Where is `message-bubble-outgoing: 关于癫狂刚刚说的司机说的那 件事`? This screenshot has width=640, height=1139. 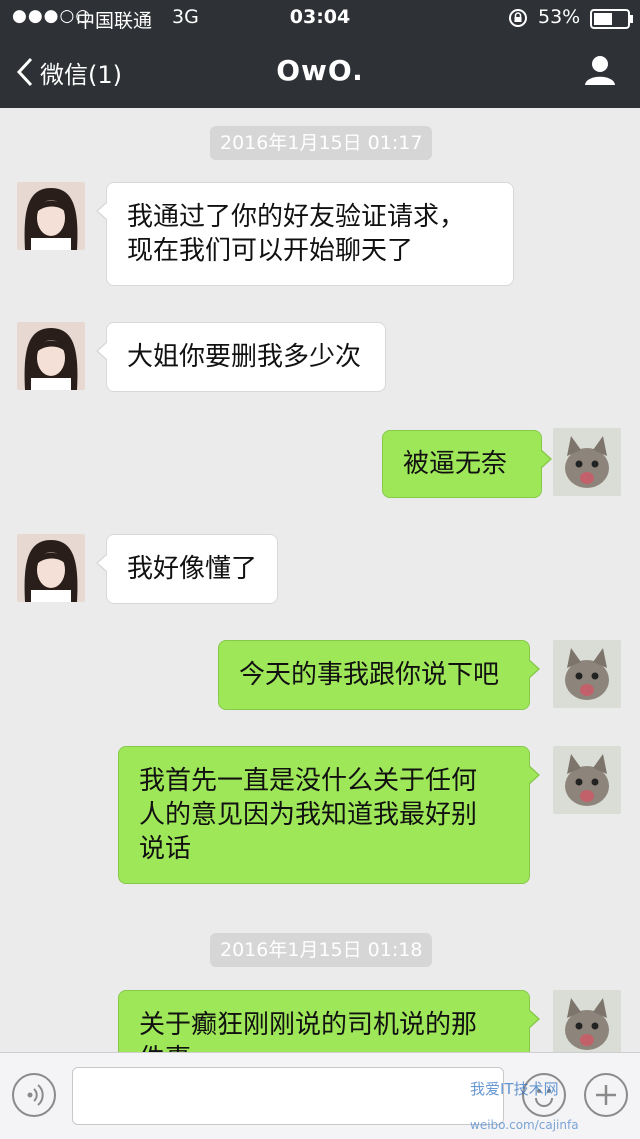 message-bubble-outgoing: 关于癫狂刚刚说的司机说的那 件事 is located at coordinates (329, 1021).